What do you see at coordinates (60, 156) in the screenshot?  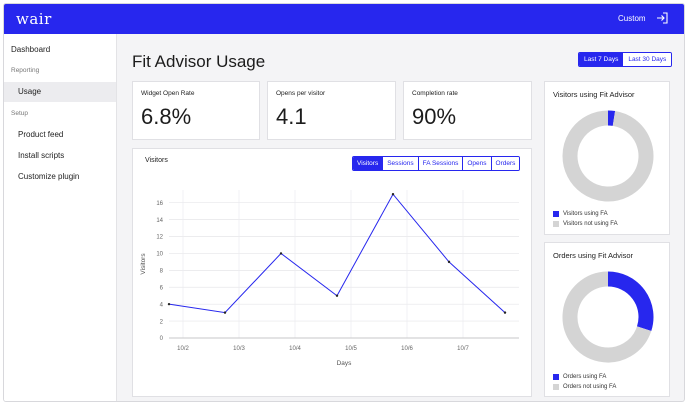 I see `sidebar-item-install-scripts: Install scripts` at bounding box center [60, 156].